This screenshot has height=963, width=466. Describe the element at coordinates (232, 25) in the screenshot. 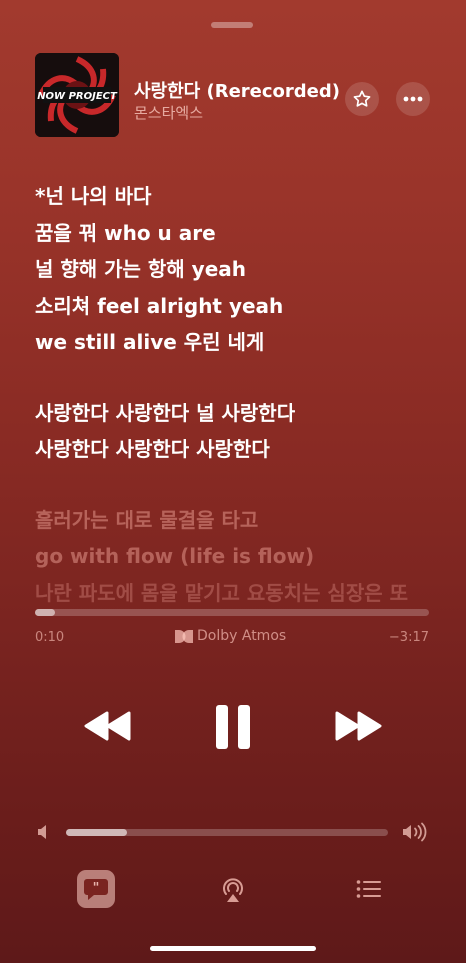

I see `sheet-grabber` at that location.